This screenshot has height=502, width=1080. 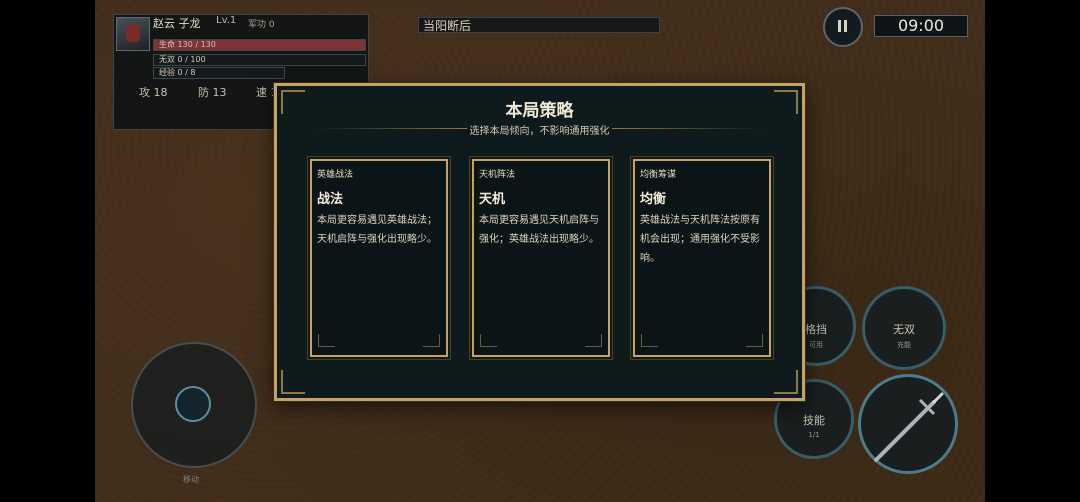 I want to click on dialog-title: 本局策略, so click(x=539, y=111).